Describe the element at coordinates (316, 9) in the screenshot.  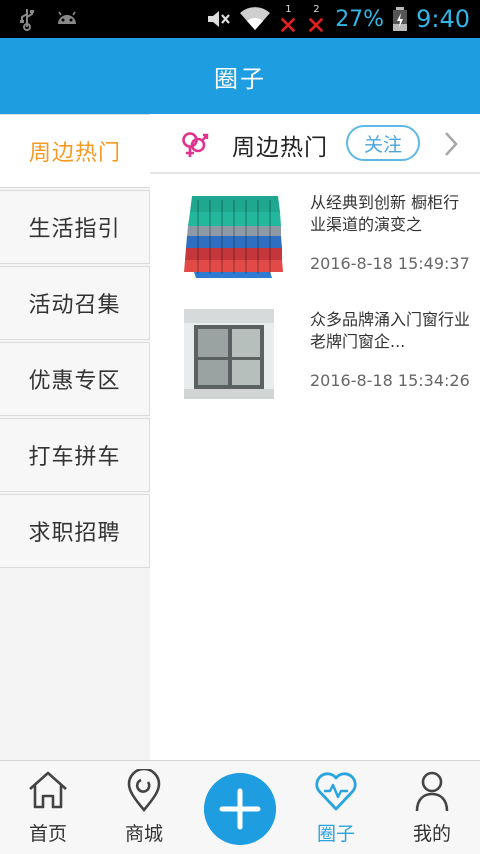
I see `sim2-label: 2` at that location.